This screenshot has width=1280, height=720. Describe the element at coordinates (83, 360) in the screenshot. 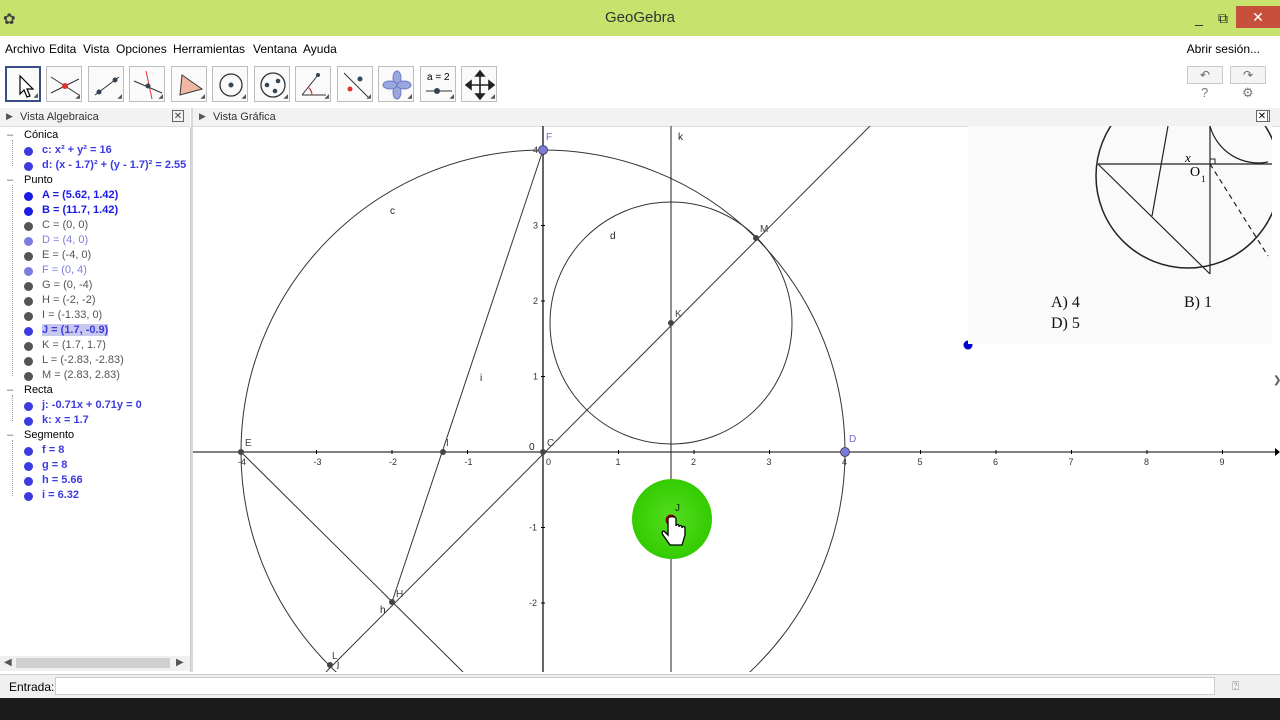

I see `algebra-object-text: L = (-2.83, -2.83)` at that location.